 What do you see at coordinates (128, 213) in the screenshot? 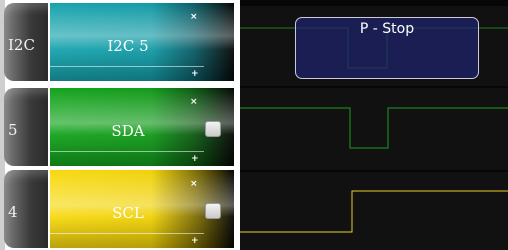
I see `channel-name-label: SCL` at bounding box center [128, 213].